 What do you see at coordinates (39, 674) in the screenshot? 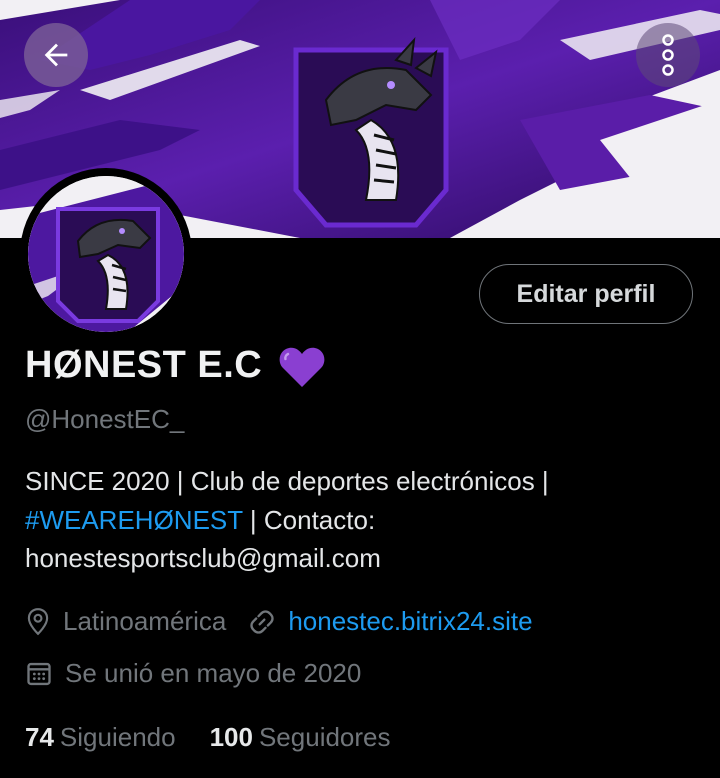
I see `calendar-icon` at bounding box center [39, 674].